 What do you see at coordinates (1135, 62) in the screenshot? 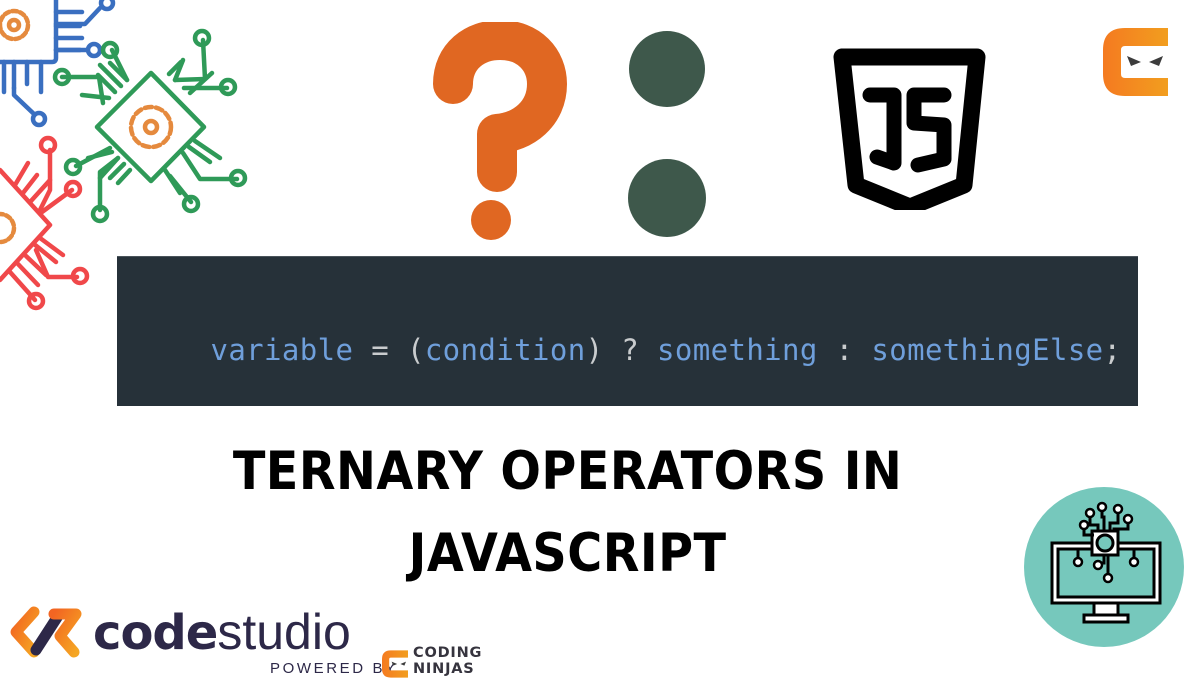
I see `coding-ninjas-logo` at bounding box center [1135, 62].